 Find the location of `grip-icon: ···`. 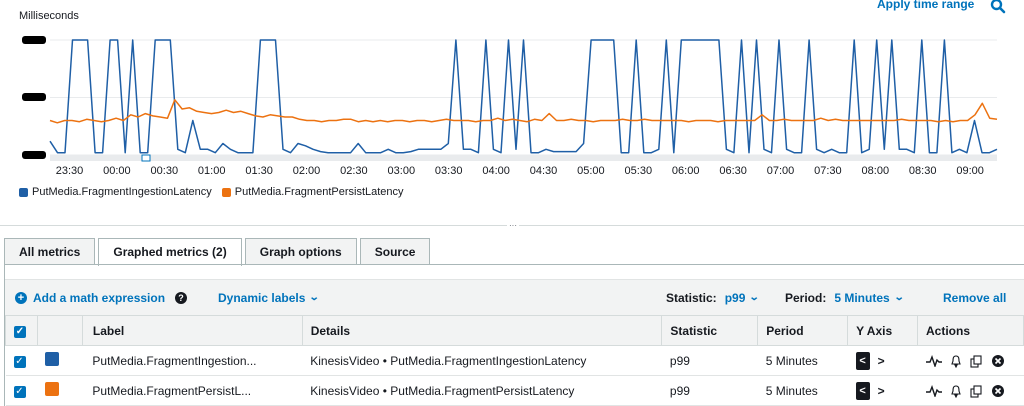

grip-icon: ··· is located at coordinates (513, 226).